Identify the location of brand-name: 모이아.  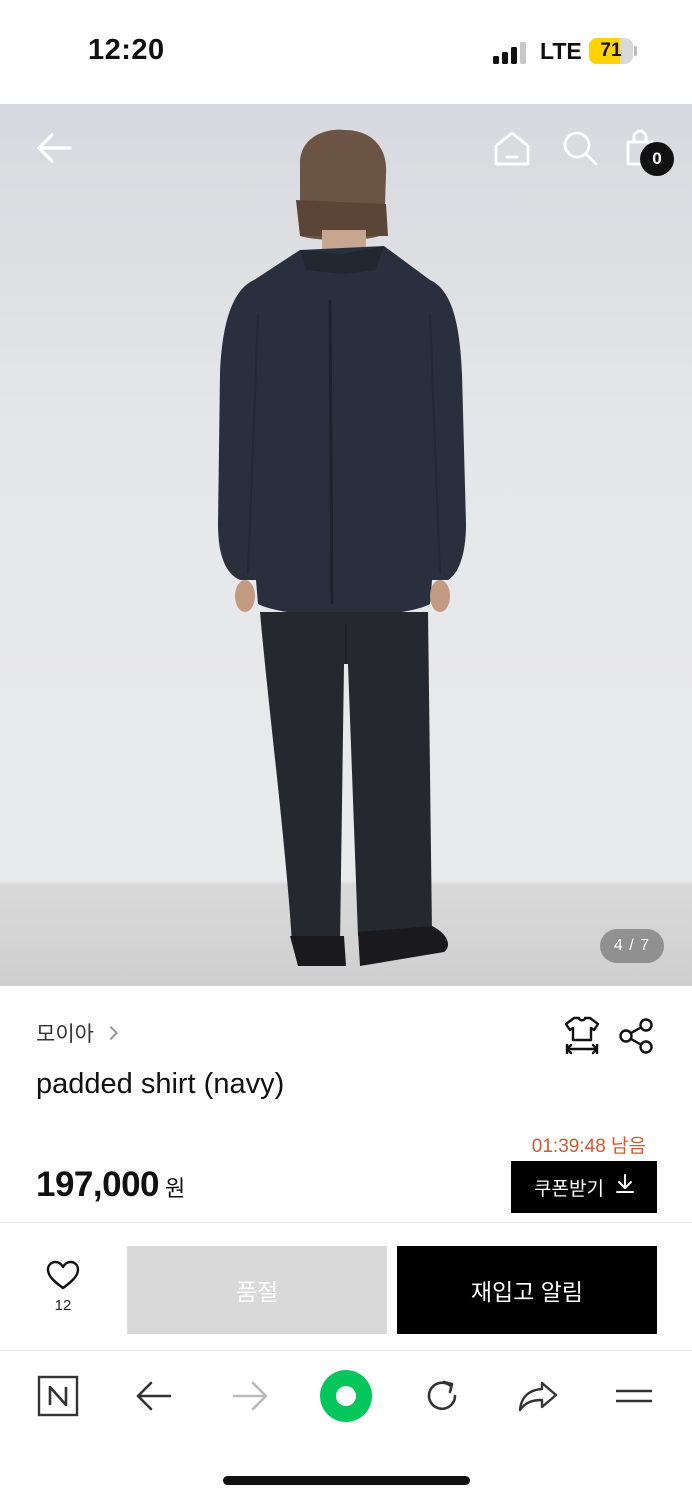
(65, 1034).